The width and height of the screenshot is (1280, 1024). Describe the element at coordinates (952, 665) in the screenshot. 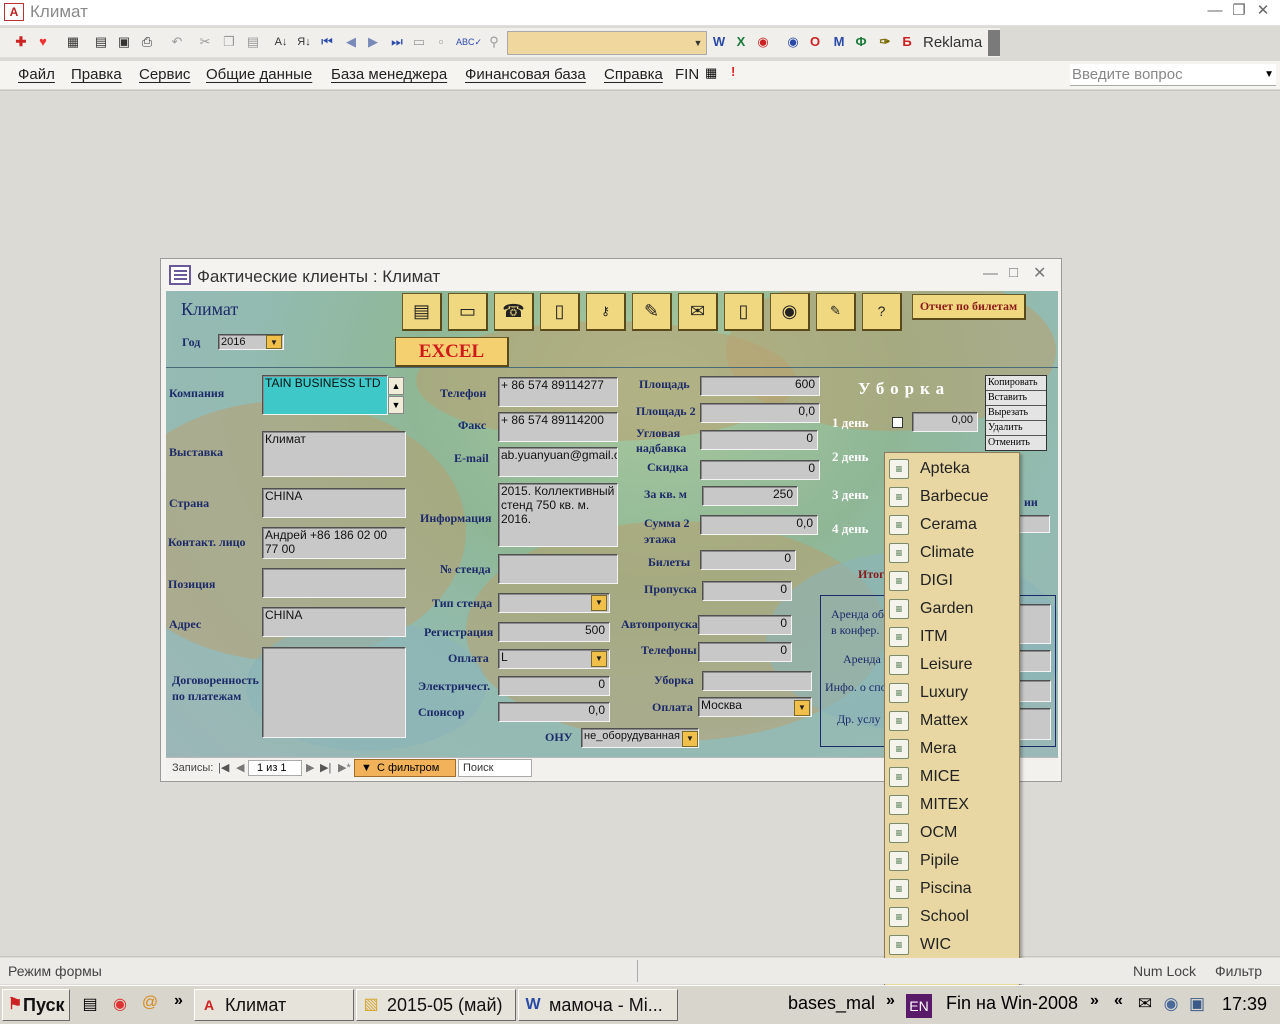

I see `dropdown-item: ≡ Leisure` at that location.